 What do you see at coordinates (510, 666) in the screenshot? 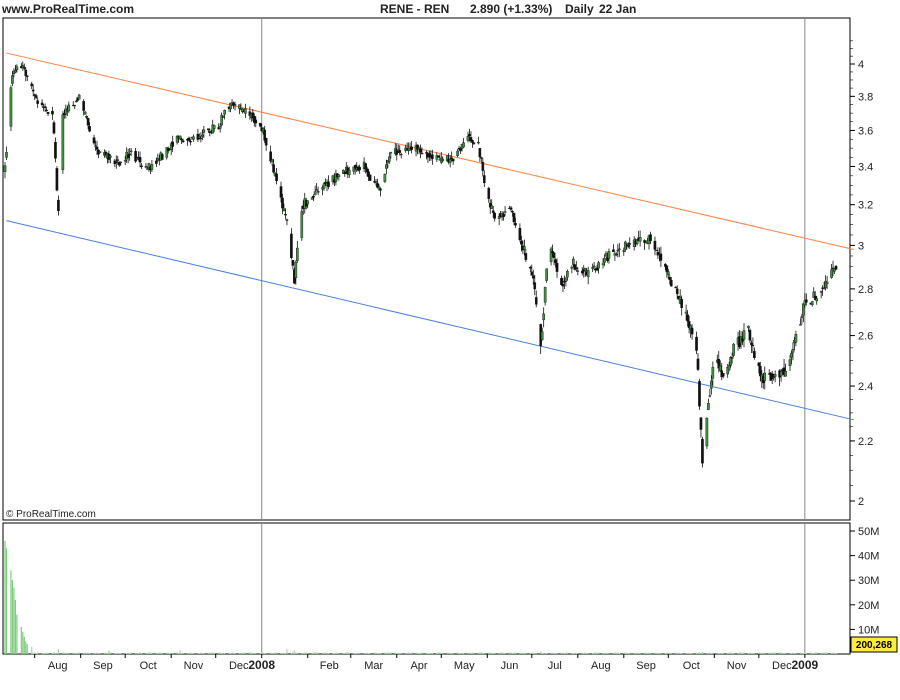
I see `x-tick-label: Jun` at bounding box center [510, 666].